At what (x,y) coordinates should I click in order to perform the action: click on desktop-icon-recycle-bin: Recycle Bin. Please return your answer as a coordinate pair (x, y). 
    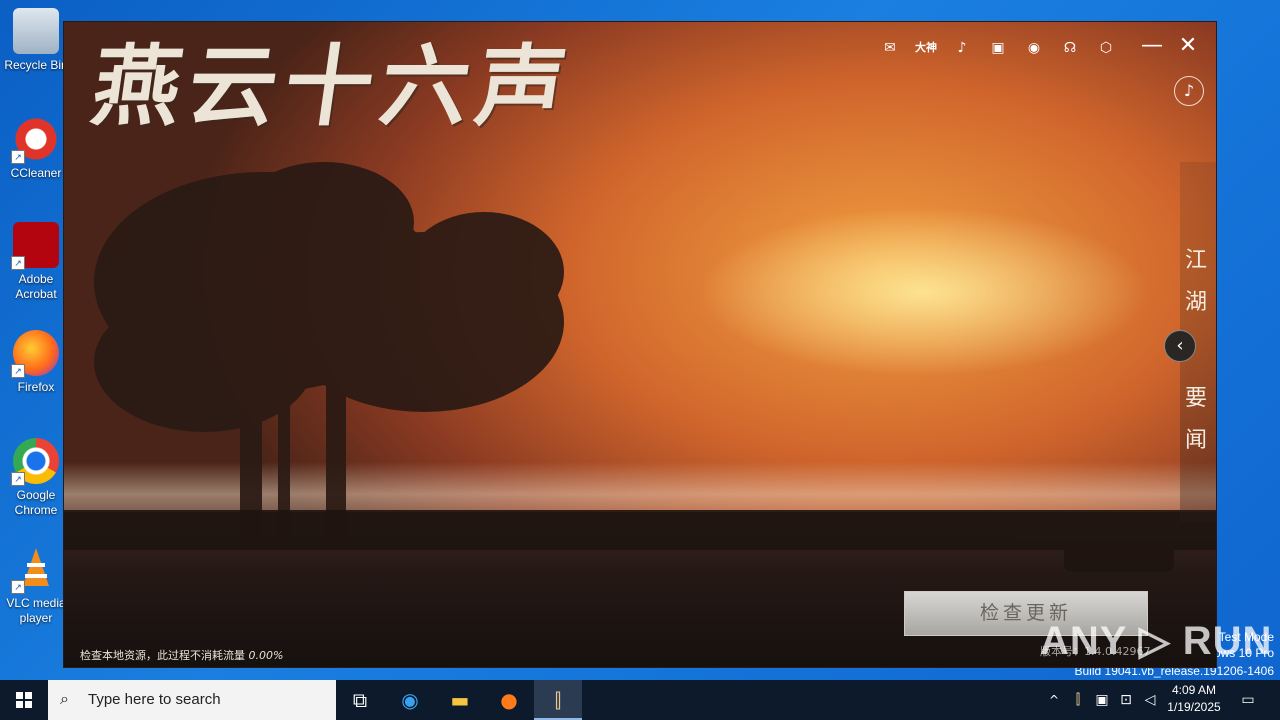
    Looking at the image, I should click on (36, 40).